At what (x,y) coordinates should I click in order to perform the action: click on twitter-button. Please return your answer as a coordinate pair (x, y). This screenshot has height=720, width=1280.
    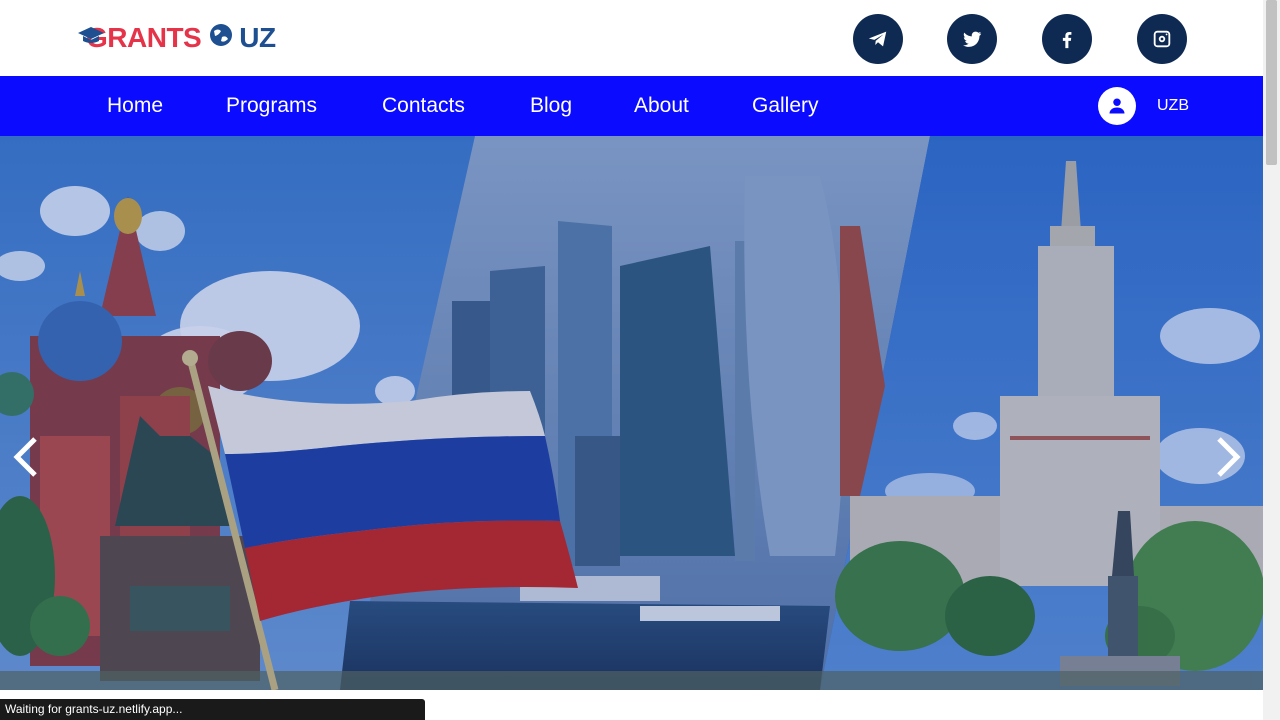
    Looking at the image, I should click on (972, 39).